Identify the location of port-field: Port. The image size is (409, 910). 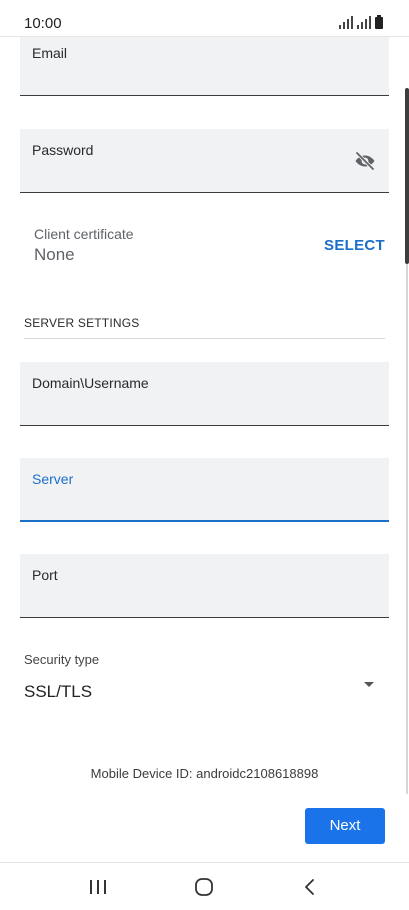
(204, 586).